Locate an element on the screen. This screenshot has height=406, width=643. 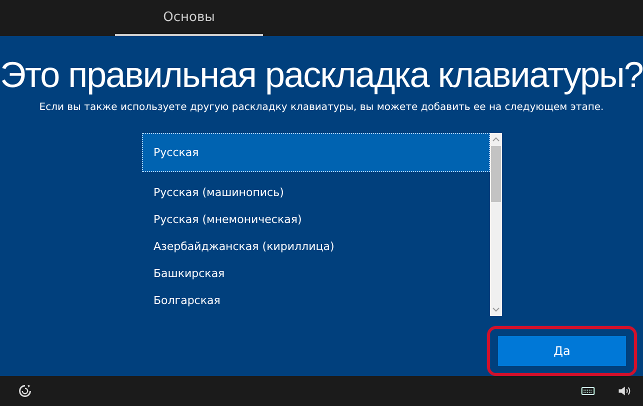
keyboard-icon is located at coordinates (588, 391).